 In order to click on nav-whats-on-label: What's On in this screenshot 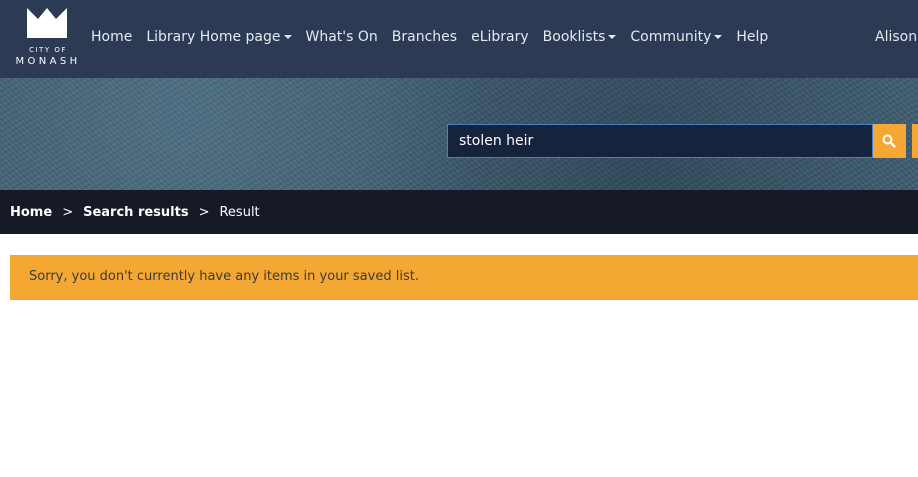, I will do `click(341, 37)`.